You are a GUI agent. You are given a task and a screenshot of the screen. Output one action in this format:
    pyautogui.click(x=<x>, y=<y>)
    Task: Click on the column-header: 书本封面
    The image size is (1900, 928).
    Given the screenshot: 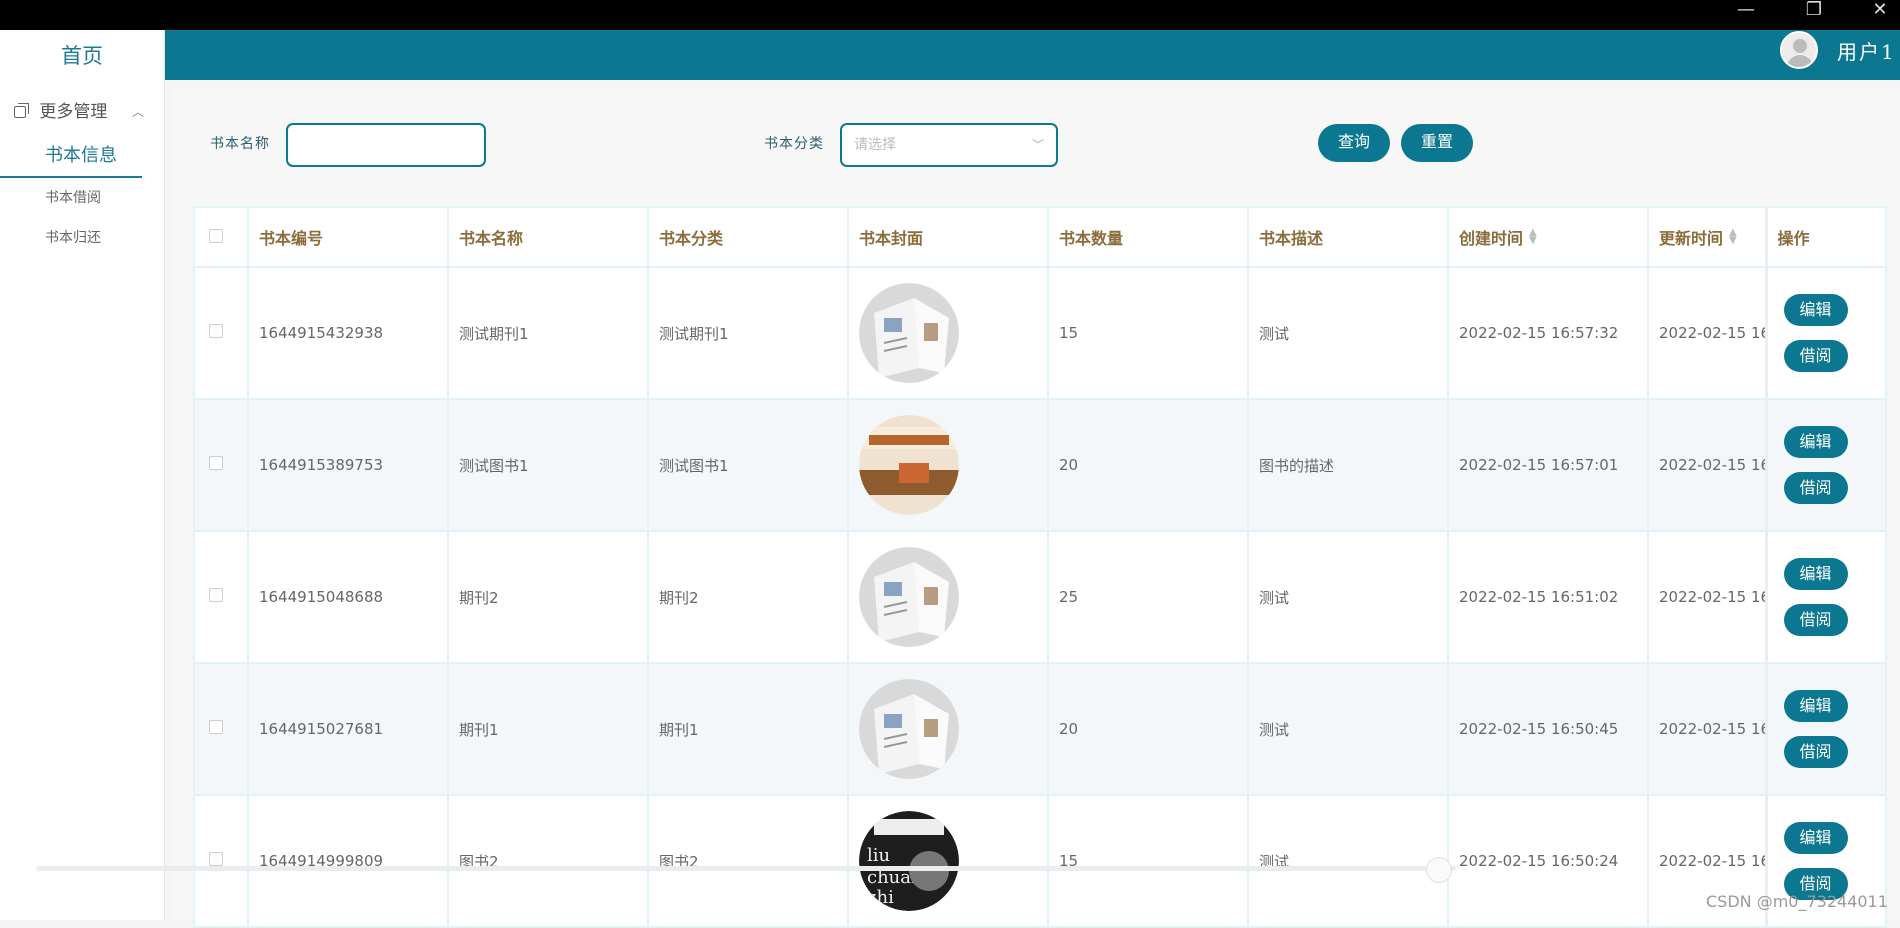 What is the action you would take?
    pyautogui.click(x=948, y=237)
    